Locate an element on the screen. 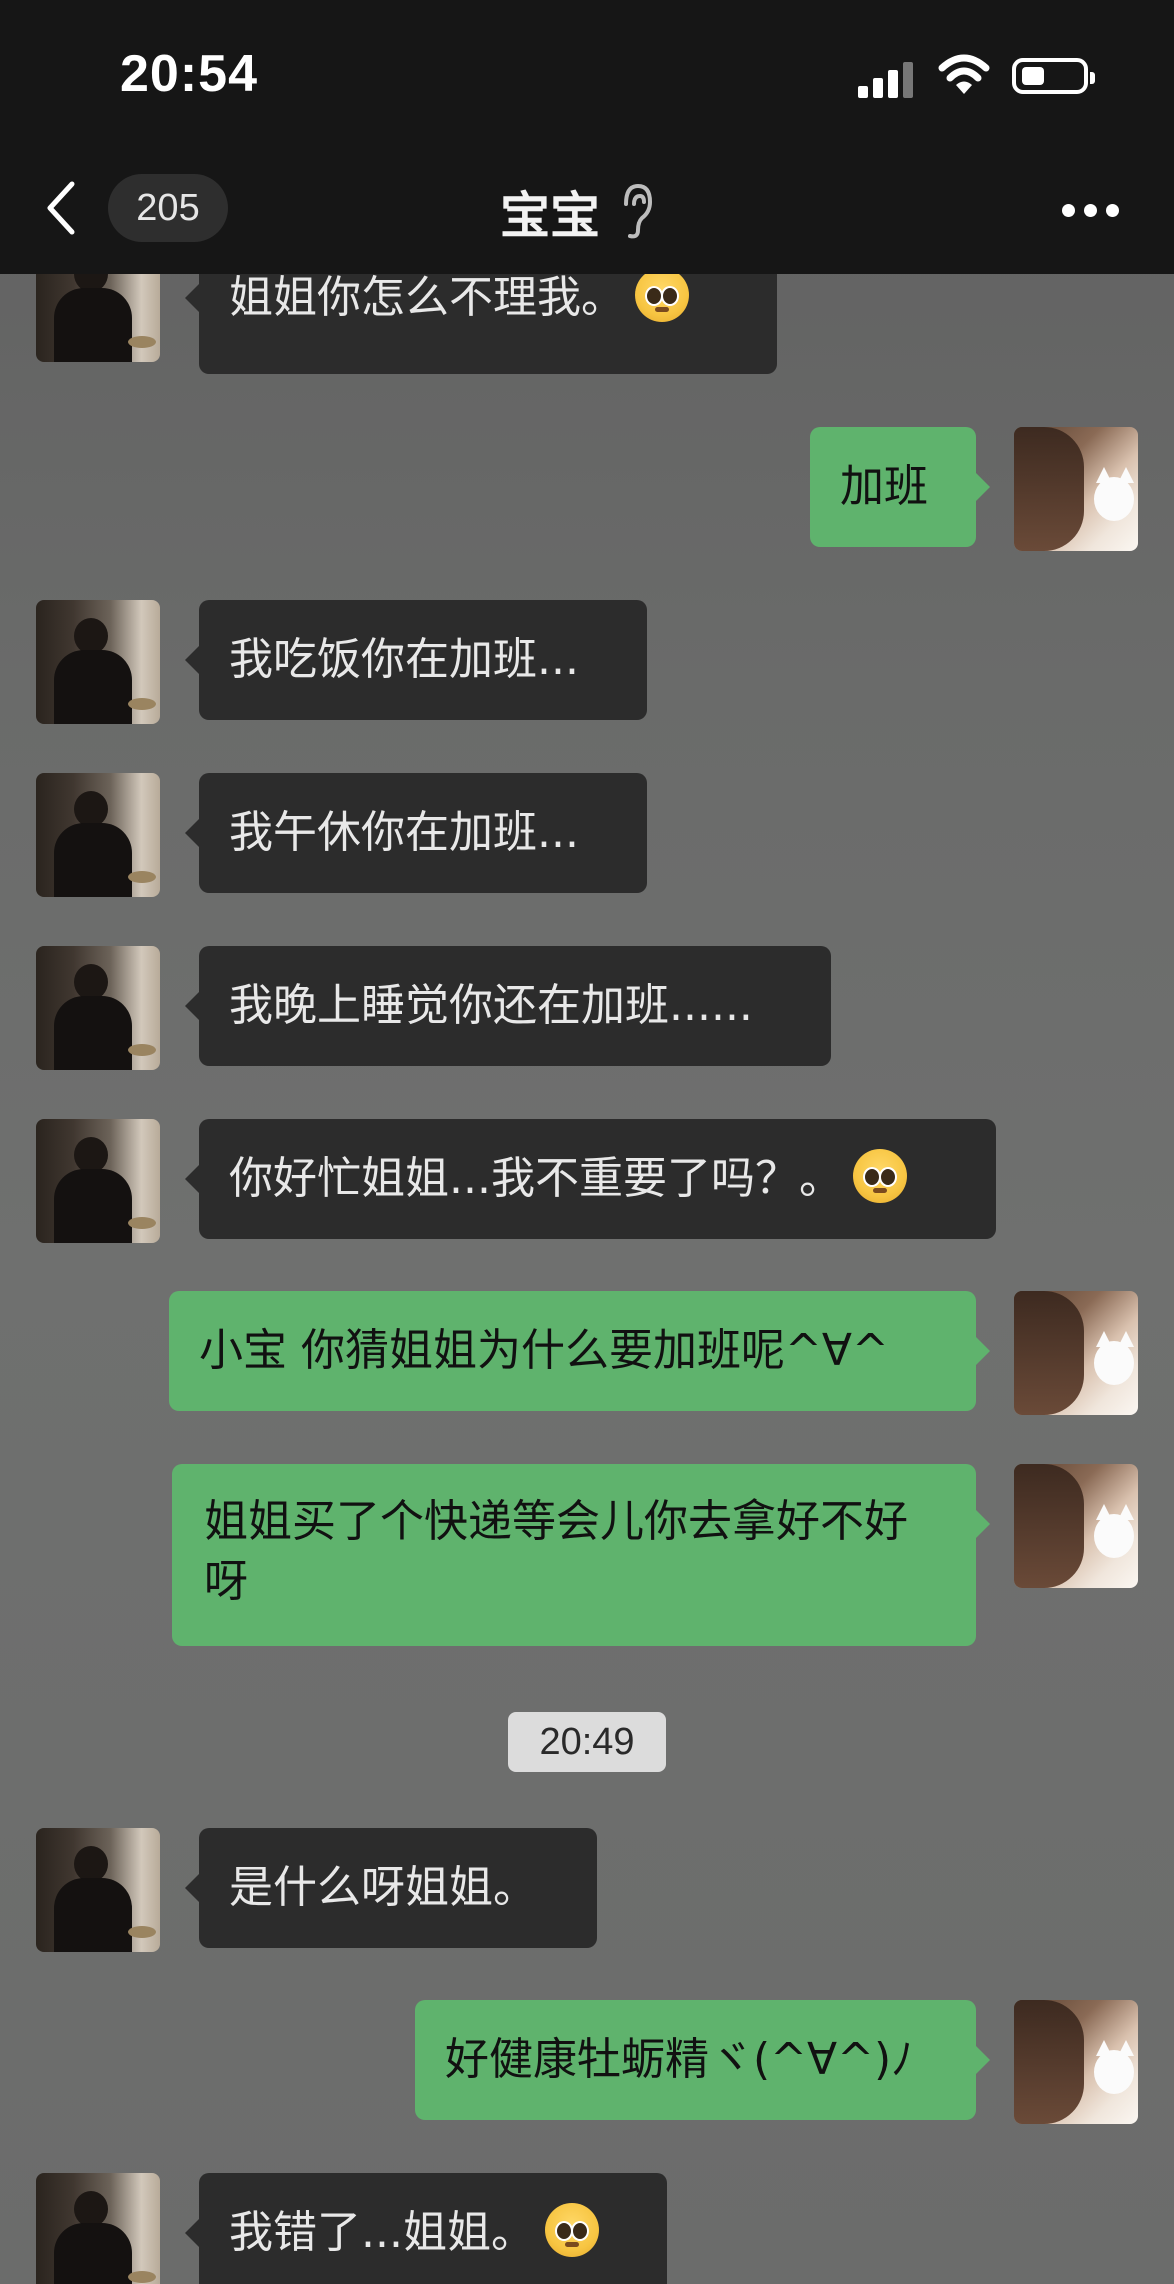  message-text: 是什么呀姐姐。 is located at coordinates (383, 1887).